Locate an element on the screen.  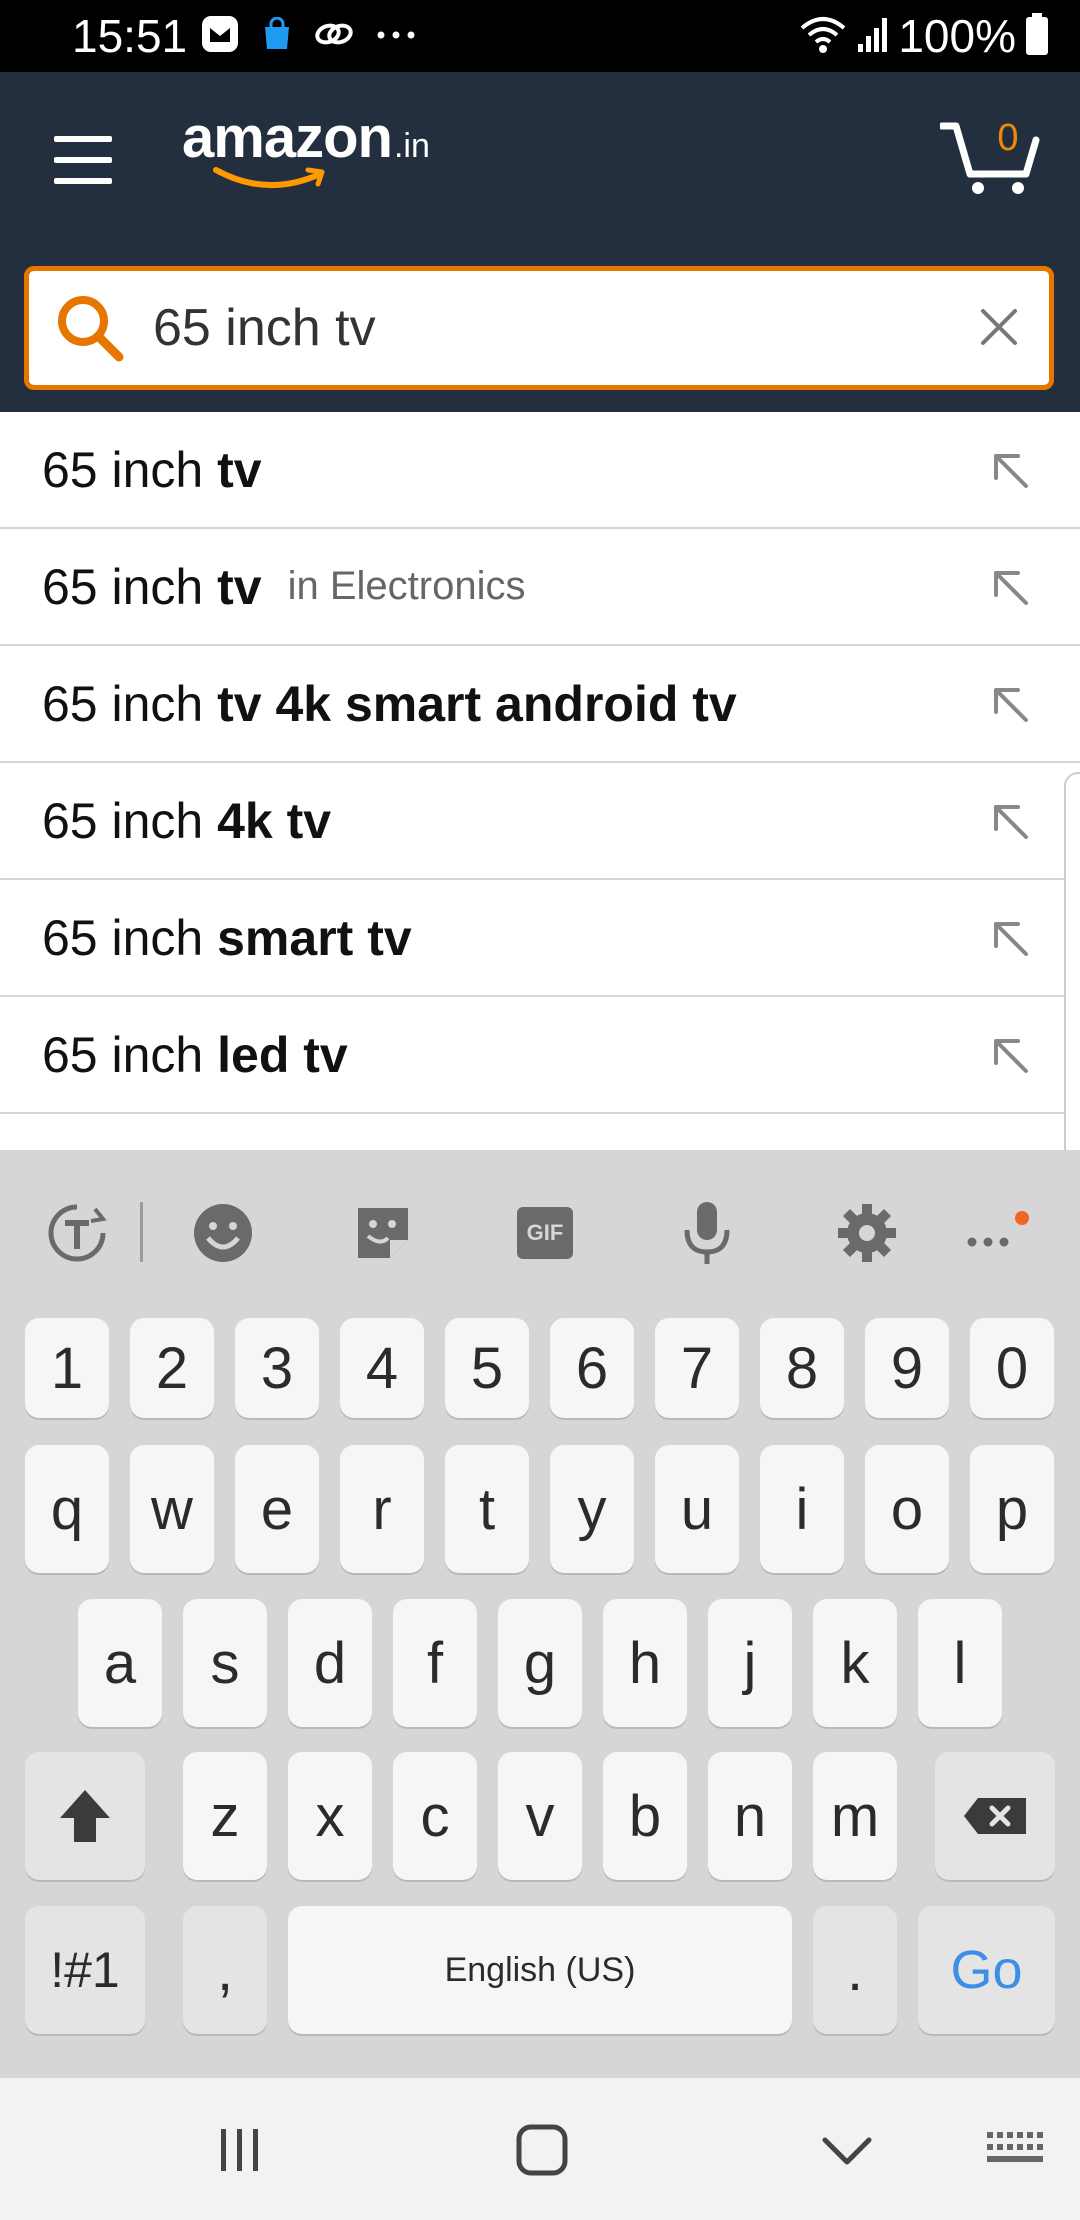
gif-icon: GIF is located at coordinates (545, 1233).